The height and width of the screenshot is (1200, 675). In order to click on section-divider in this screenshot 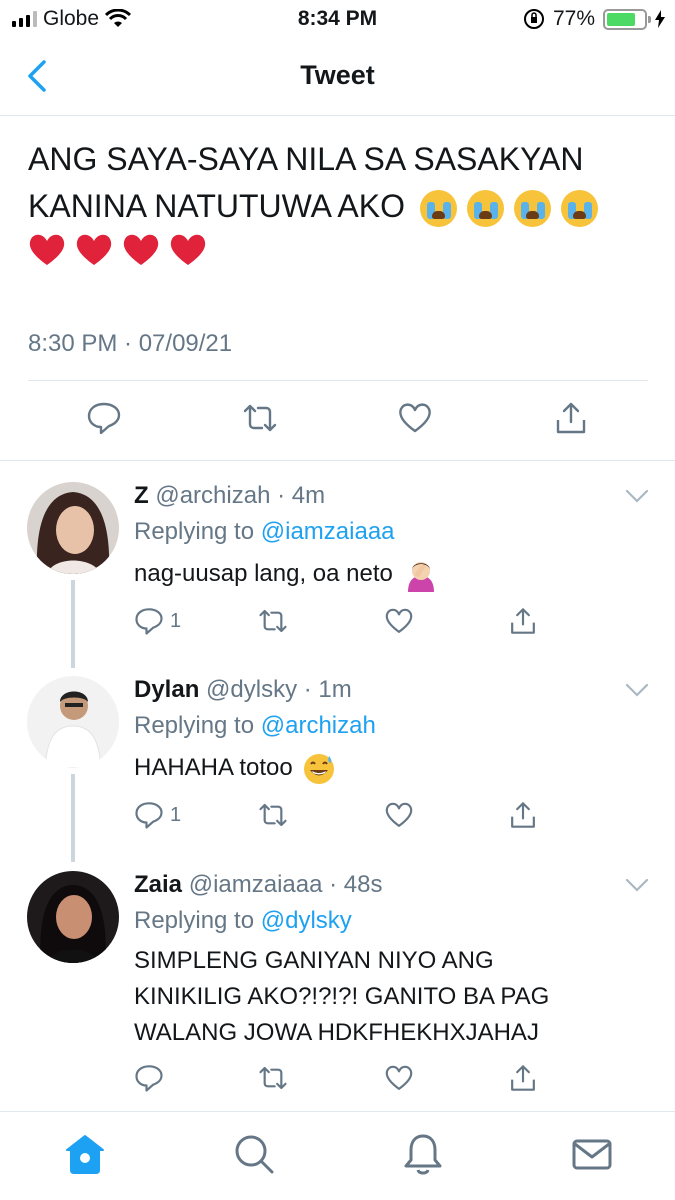, I will do `click(337, 460)`.